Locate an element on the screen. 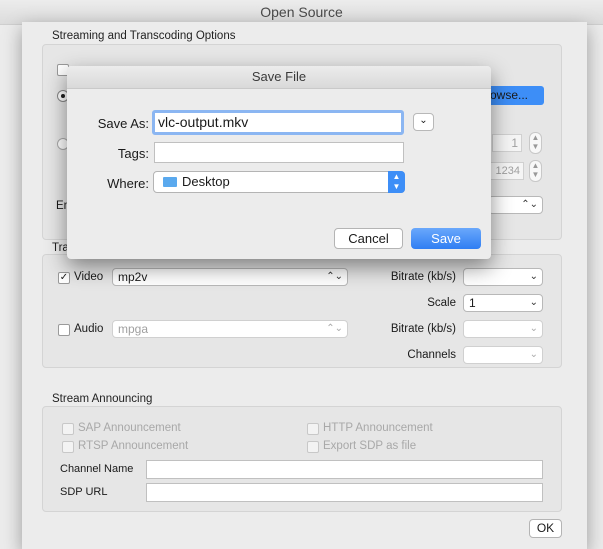 The image size is (603, 549). where-popup: Desktop ▲ ▼ is located at coordinates (279, 182).